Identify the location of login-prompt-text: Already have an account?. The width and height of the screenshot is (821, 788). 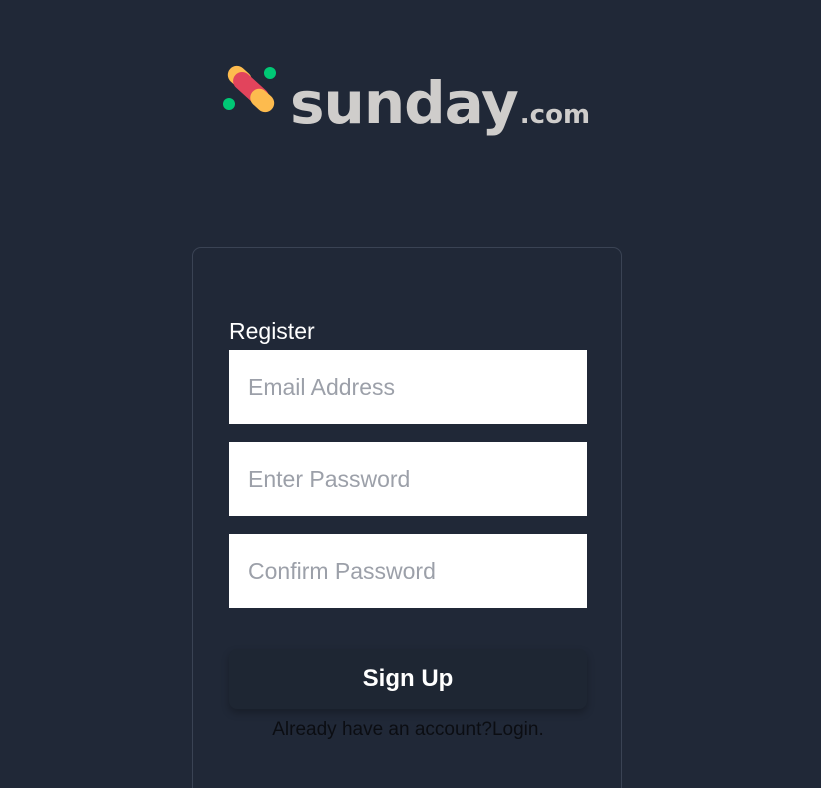
(382, 729).